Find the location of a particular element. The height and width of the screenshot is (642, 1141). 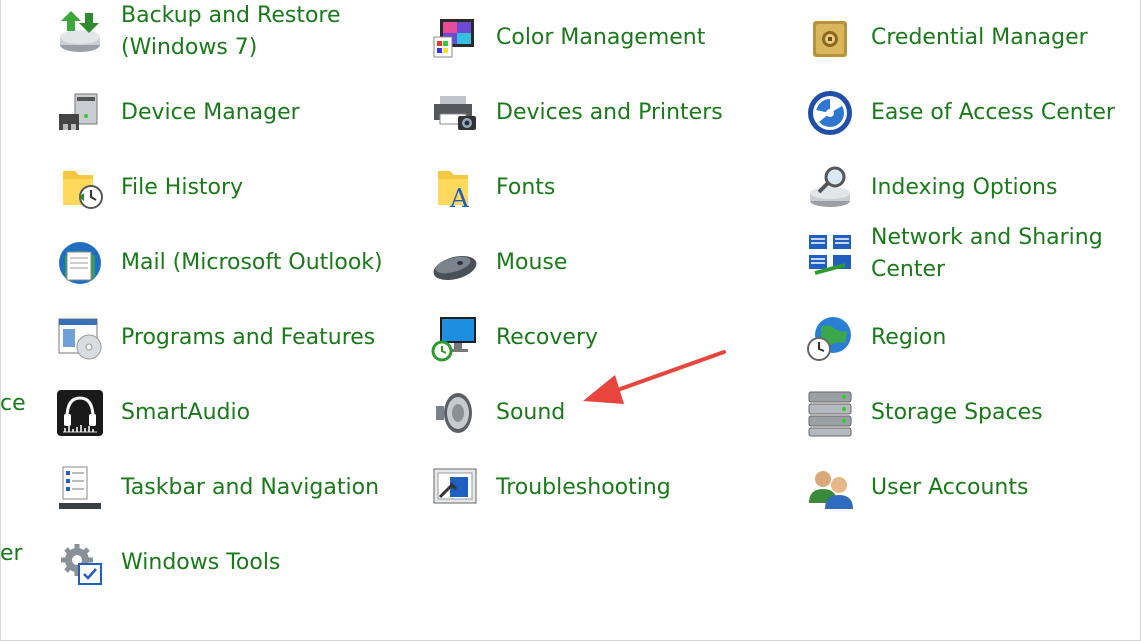

cp-item-label: Storage Spaces is located at coordinates (957, 412).